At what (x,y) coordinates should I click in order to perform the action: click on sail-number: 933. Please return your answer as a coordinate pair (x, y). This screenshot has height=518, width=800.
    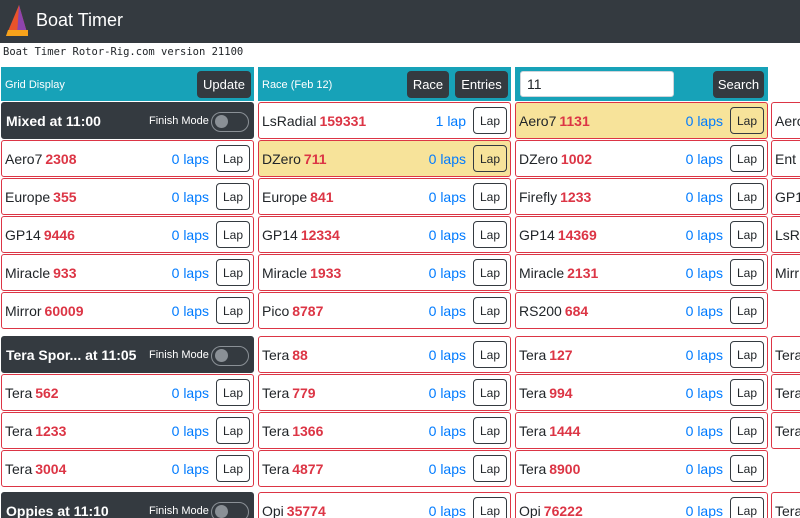
    Looking at the image, I should click on (65, 273).